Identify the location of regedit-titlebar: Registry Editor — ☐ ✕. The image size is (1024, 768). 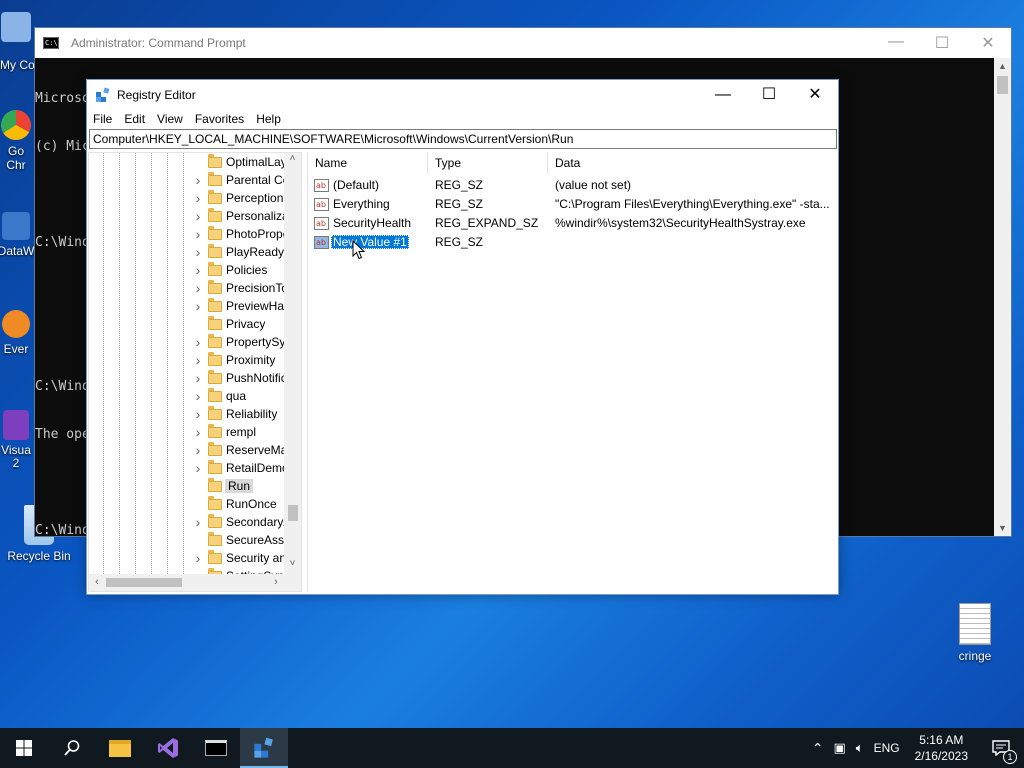
(462, 94).